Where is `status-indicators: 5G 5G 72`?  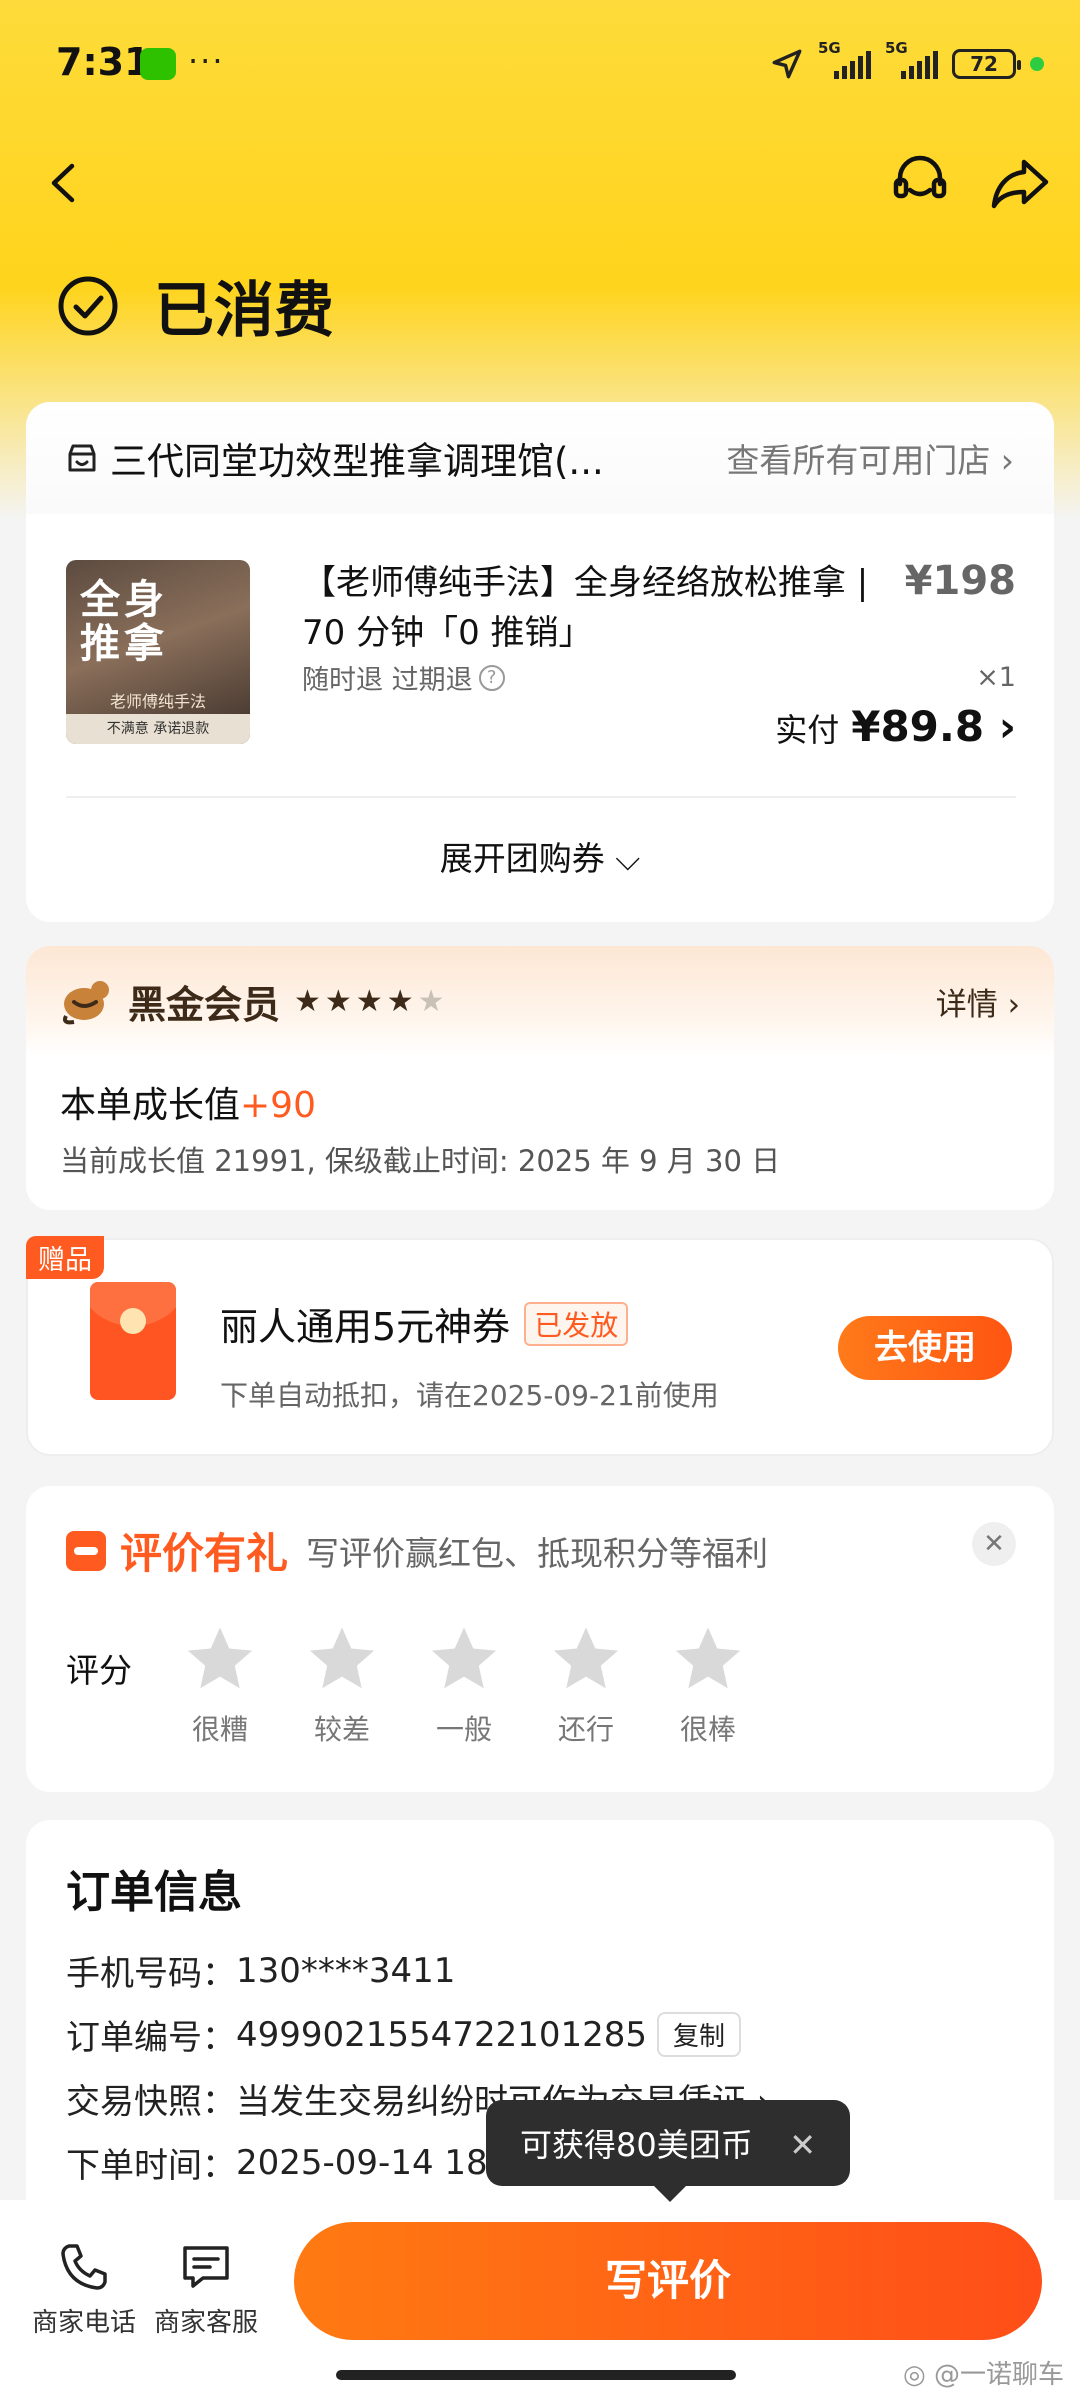 status-indicators: 5G 5G 72 is located at coordinates (907, 61).